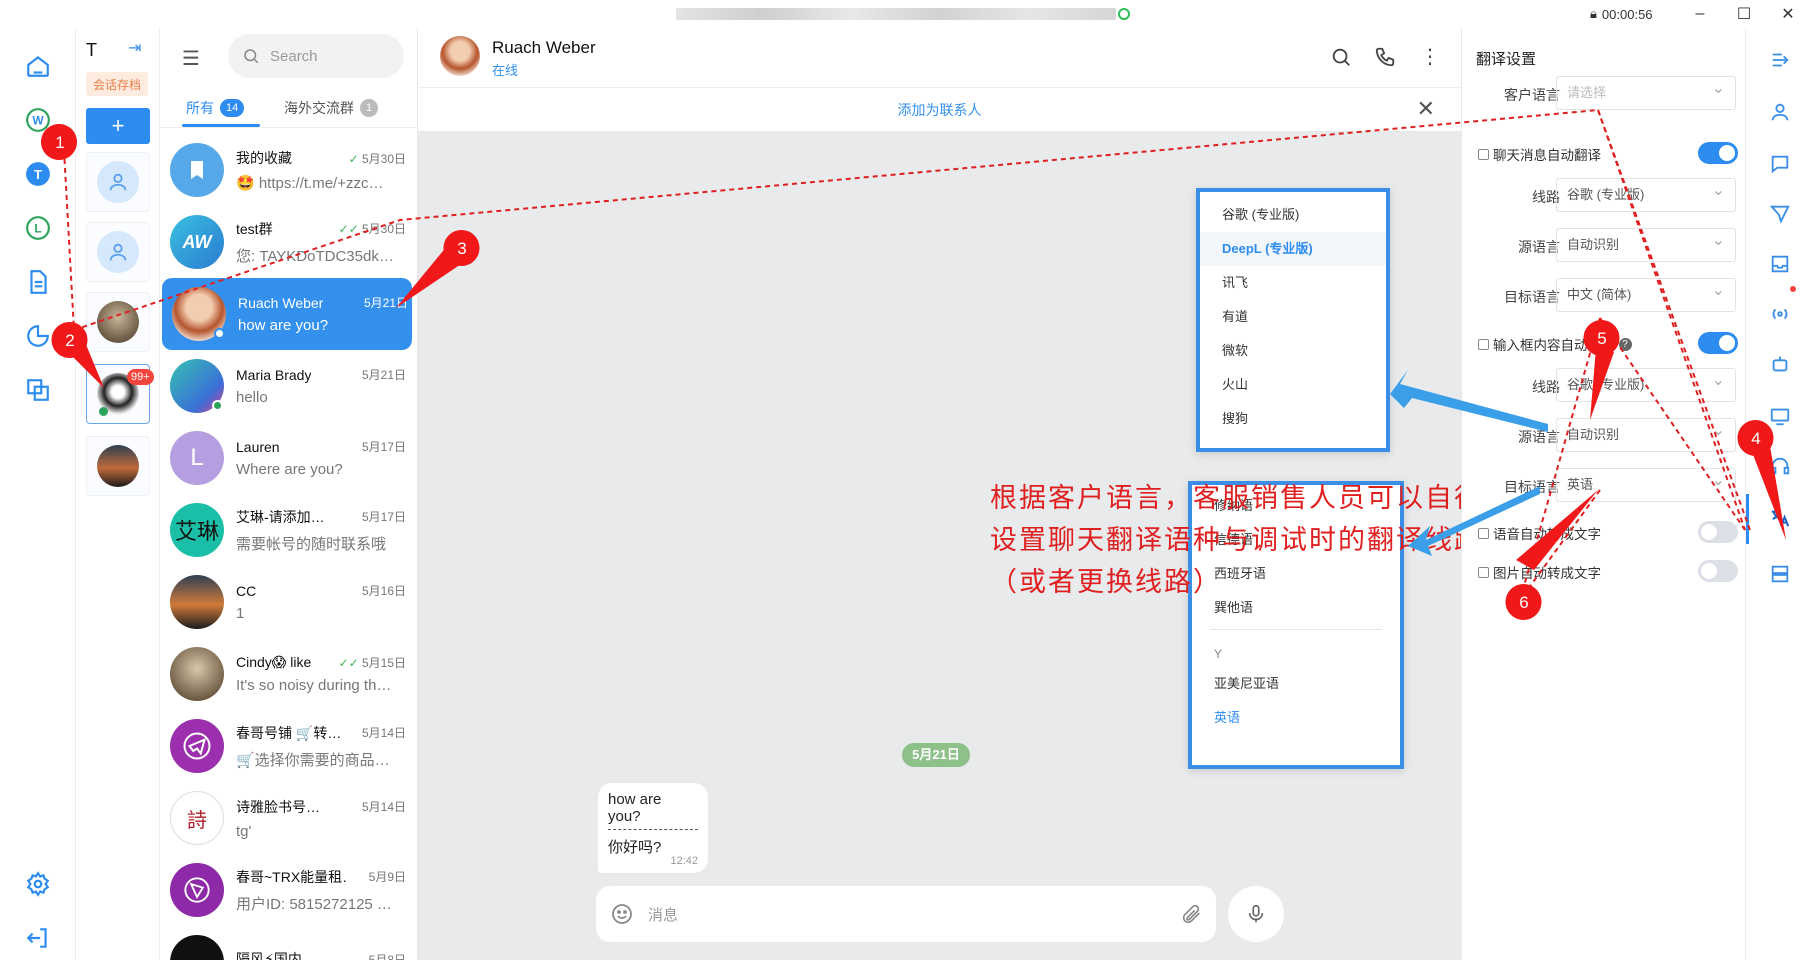  What do you see at coordinates (1293, 351) in the screenshot?
I see `route-option: 微软` at bounding box center [1293, 351].